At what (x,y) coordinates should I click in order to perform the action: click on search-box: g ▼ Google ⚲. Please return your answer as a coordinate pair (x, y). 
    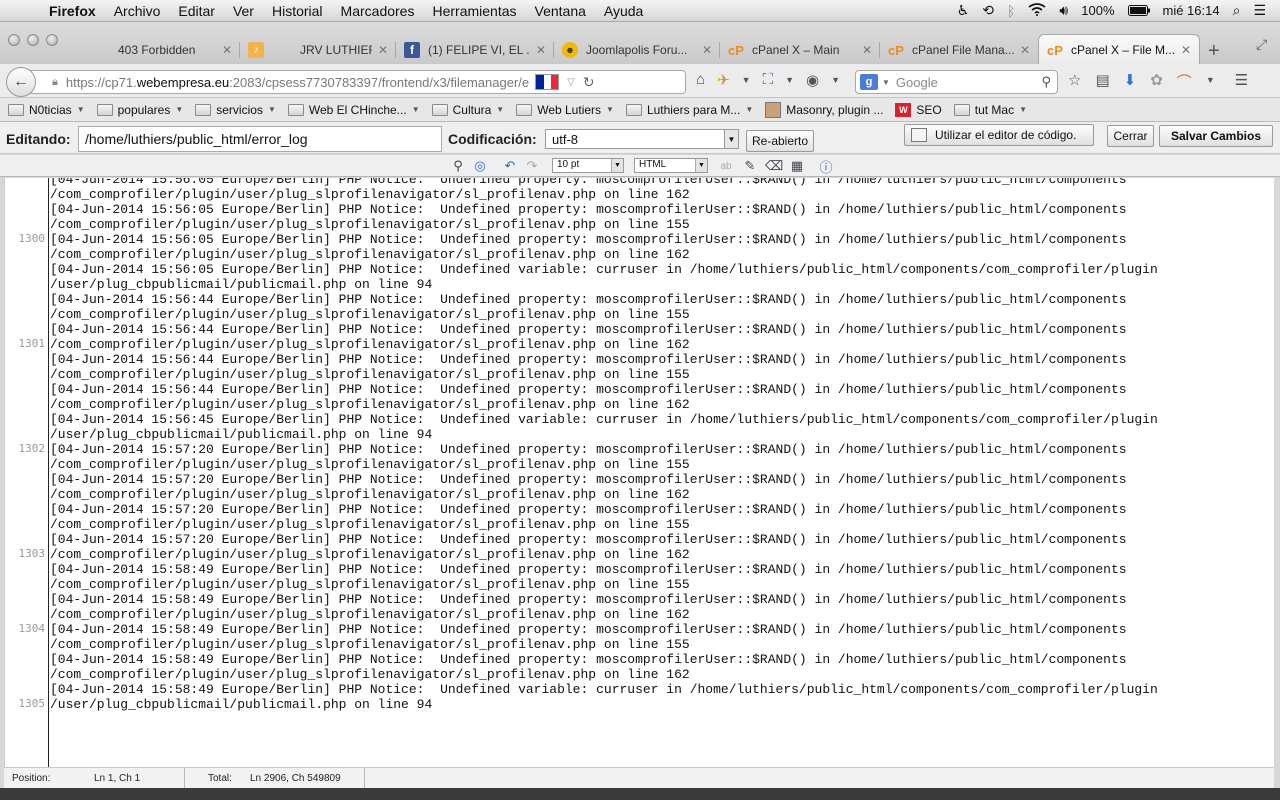
    Looking at the image, I should click on (956, 82).